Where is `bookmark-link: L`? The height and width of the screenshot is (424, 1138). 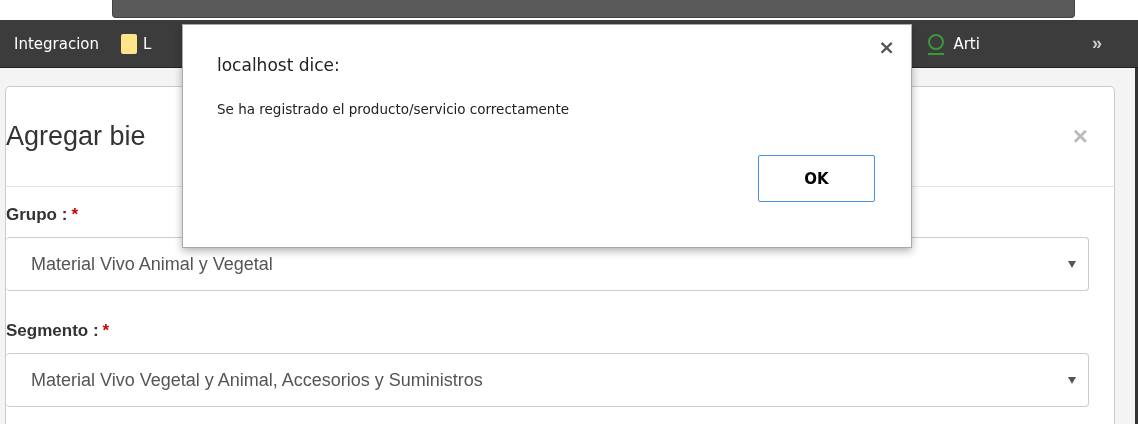
bookmark-link: L is located at coordinates (147, 43).